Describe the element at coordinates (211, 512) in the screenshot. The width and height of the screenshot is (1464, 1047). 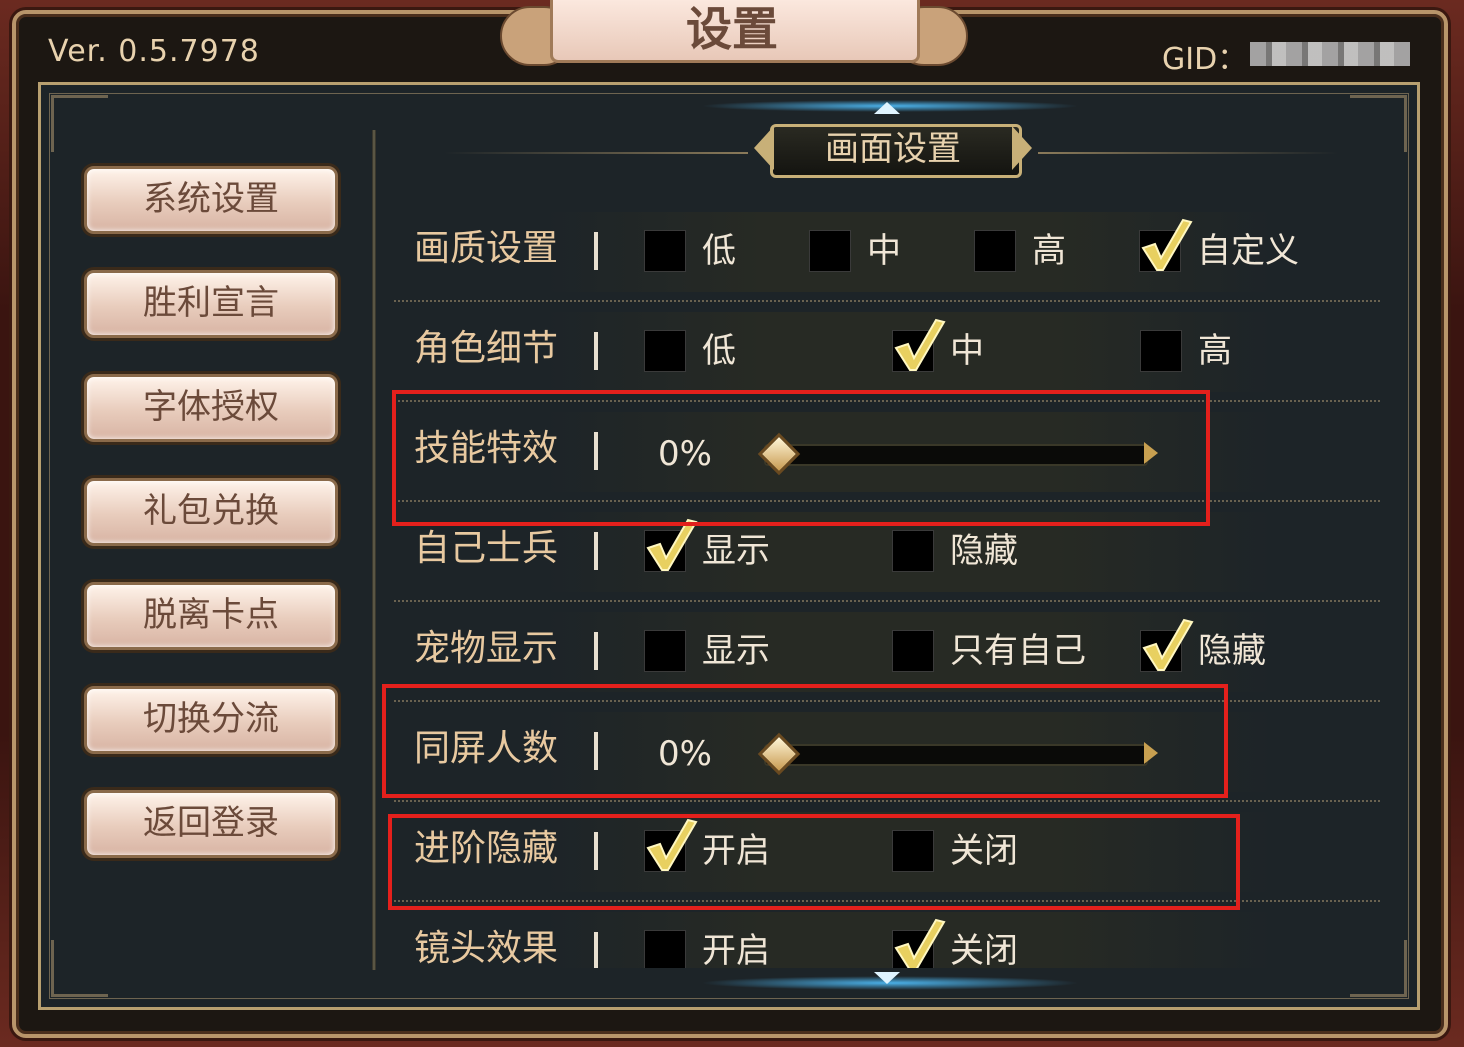
I see `sidebar-item-gift-redeem: 礼包兑换` at that location.